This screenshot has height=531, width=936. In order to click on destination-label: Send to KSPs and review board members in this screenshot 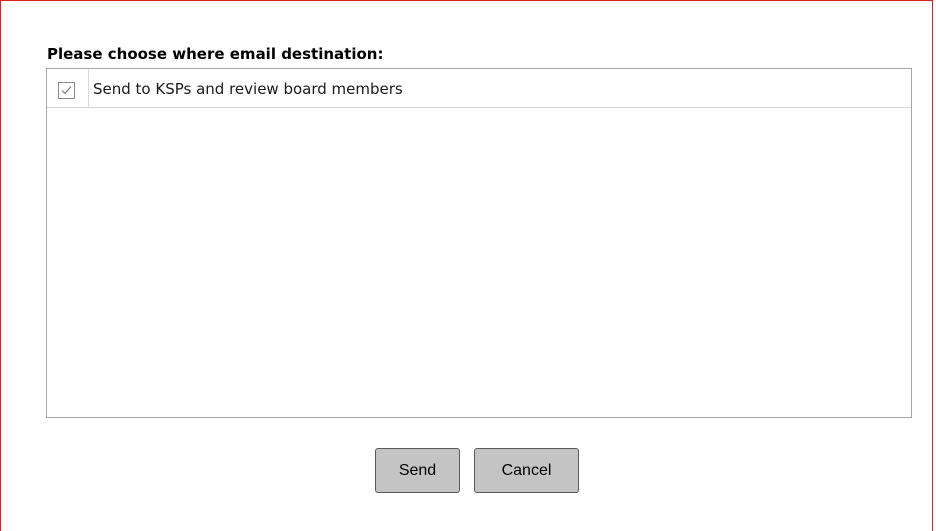, I will do `click(248, 89)`.